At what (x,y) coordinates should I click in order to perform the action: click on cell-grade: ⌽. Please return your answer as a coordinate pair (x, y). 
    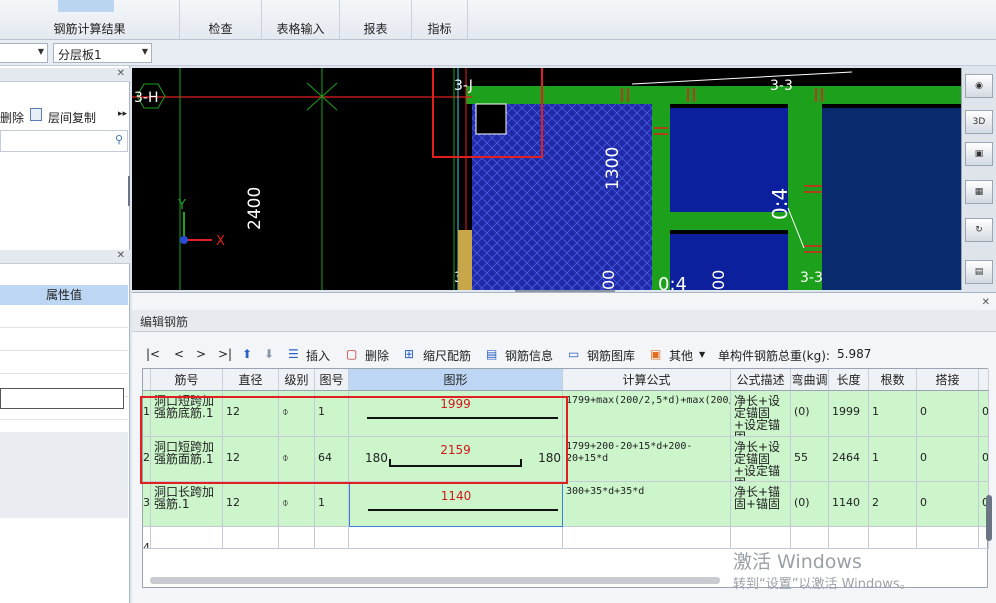
    Looking at the image, I should click on (297, 504).